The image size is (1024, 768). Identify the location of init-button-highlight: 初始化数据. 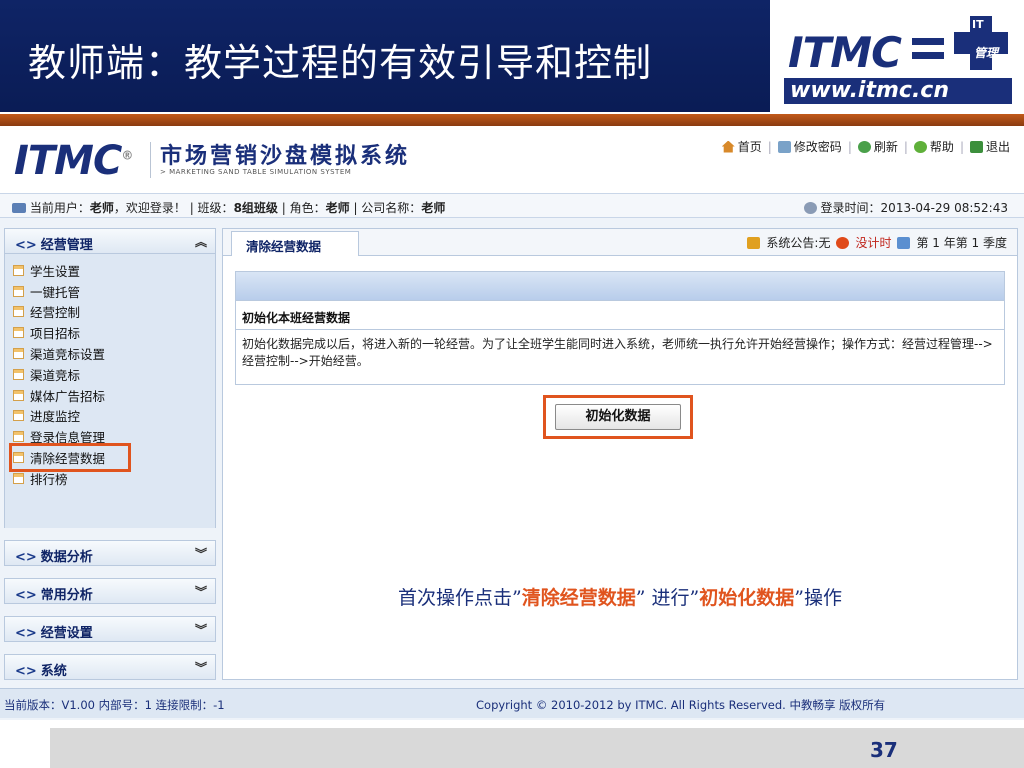
(618, 417).